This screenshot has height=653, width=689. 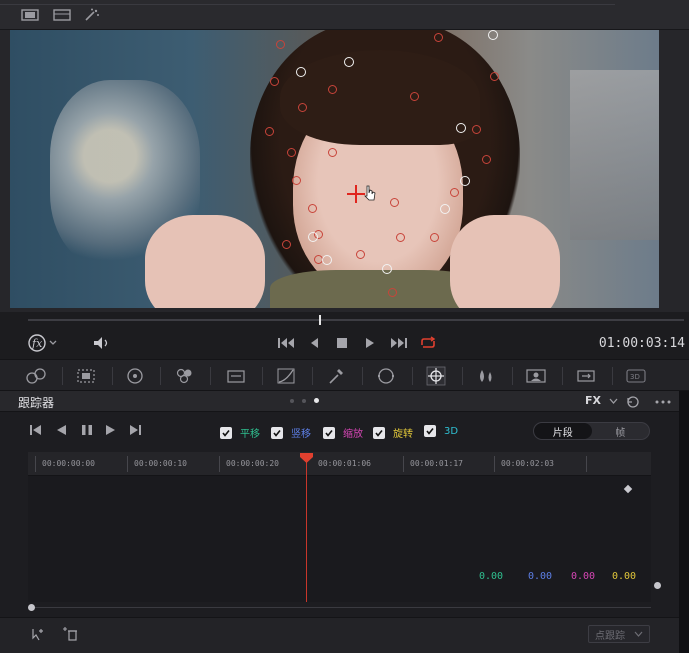 I want to click on pan-checkbox: 平移, so click(x=240, y=432).